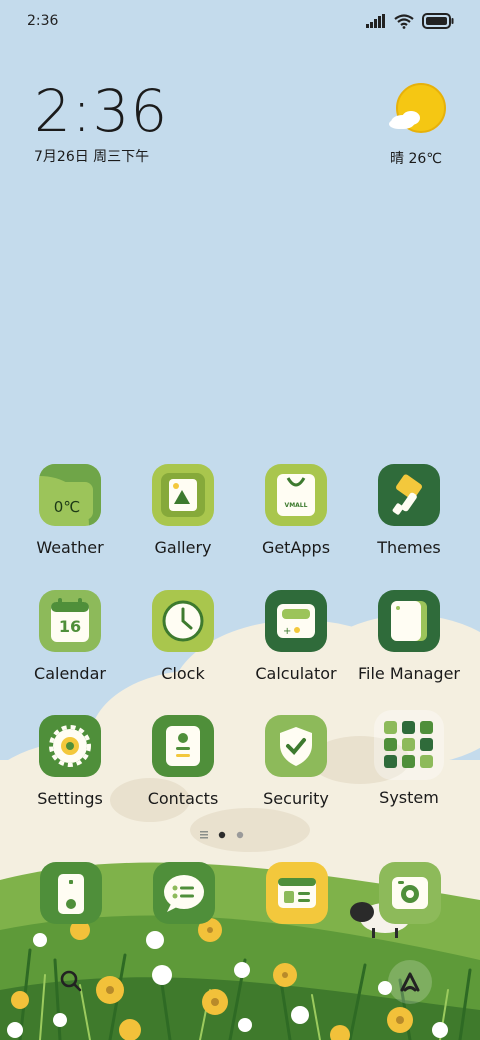  Describe the element at coordinates (183, 495) in the screenshot. I see `gallery-icon` at that location.